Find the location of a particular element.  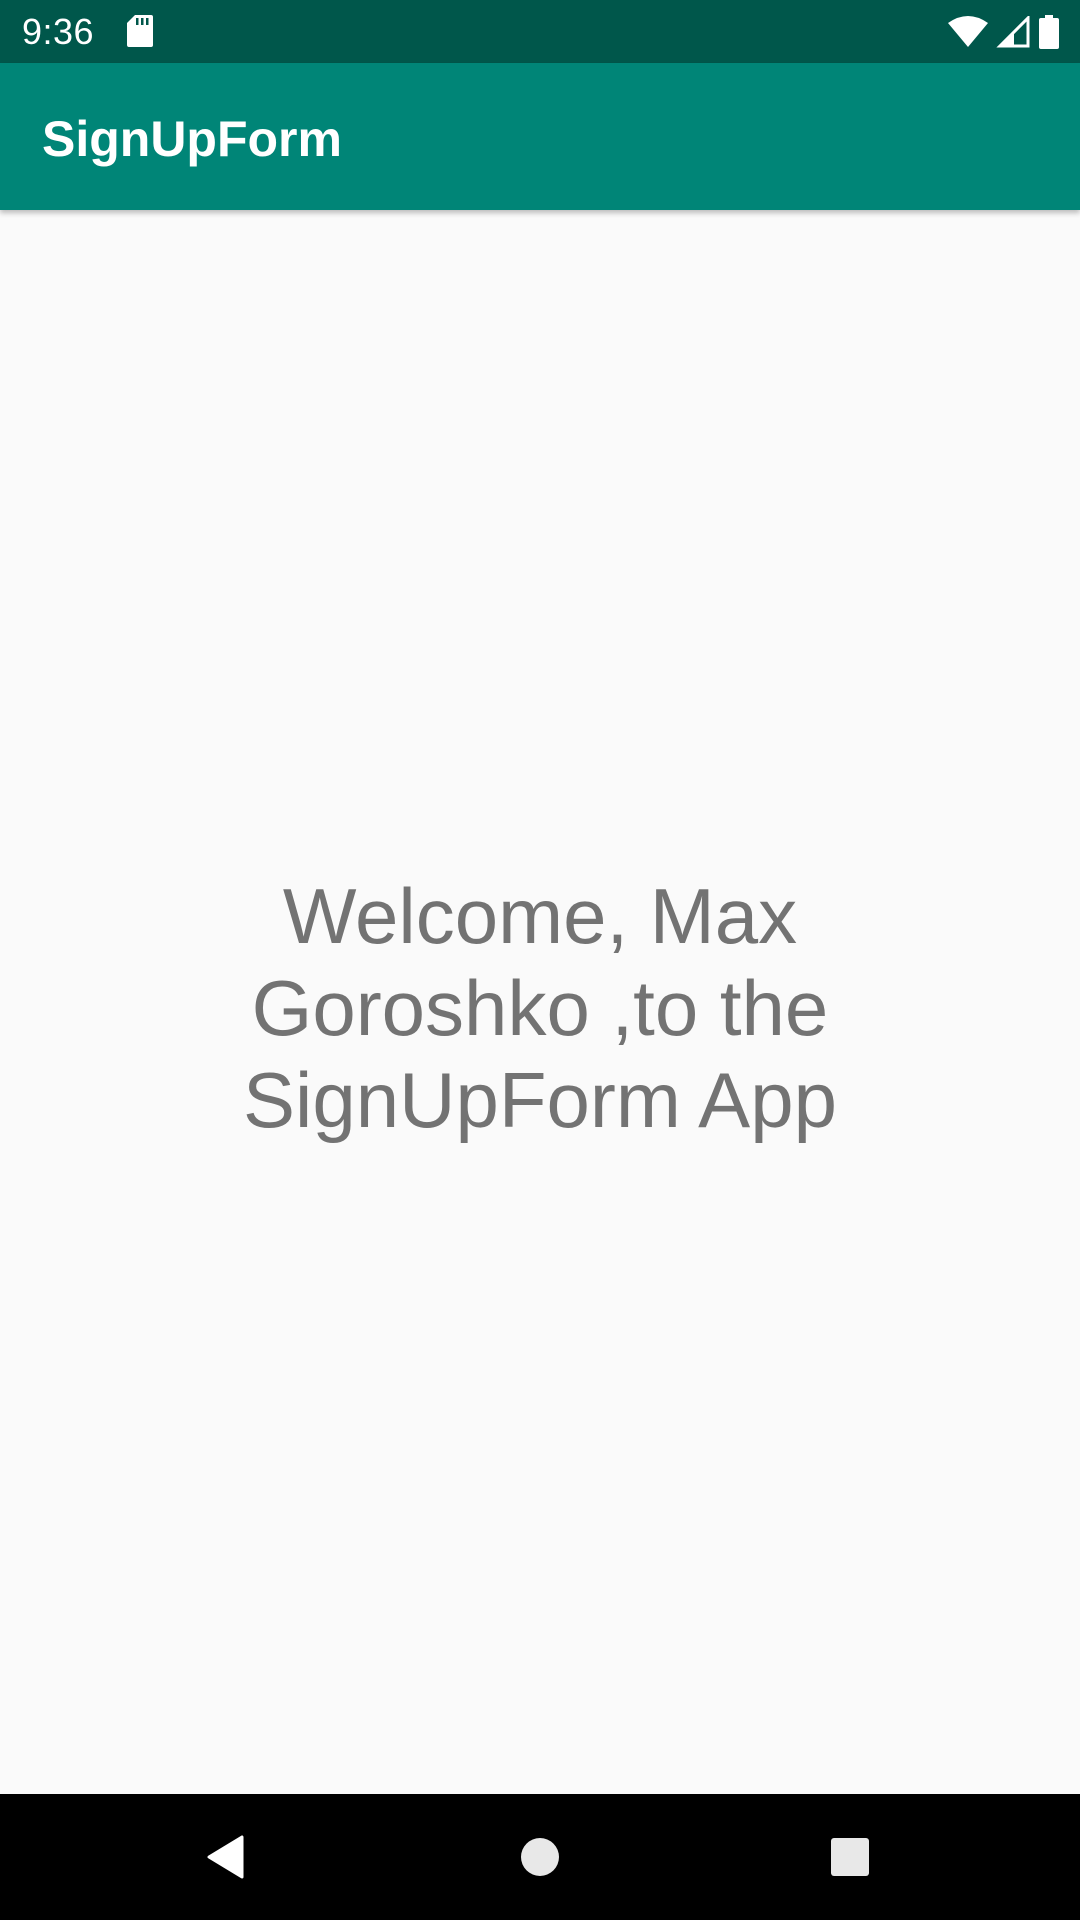

recents-button is located at coordinates (850, 1857).